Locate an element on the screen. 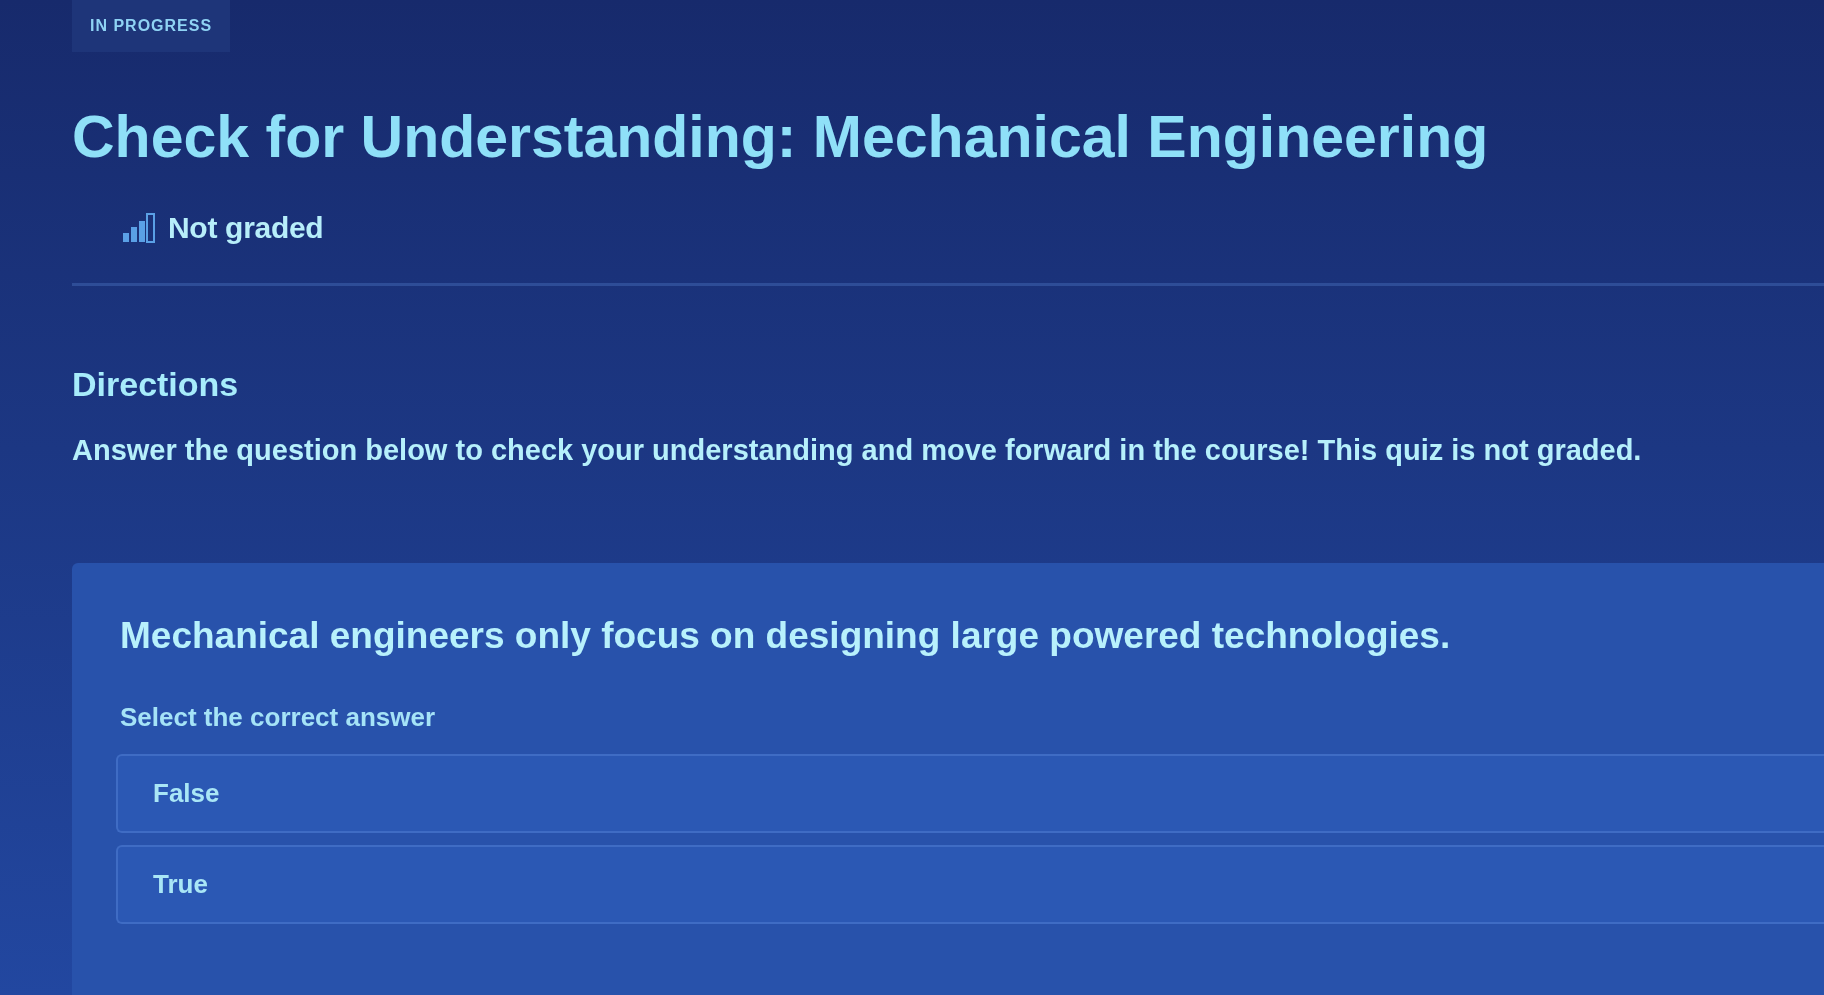  directions-heading: Directions is located at coordinates (156, 384).